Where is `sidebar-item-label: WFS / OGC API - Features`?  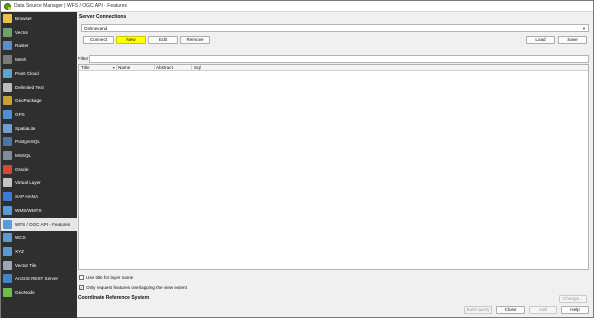 sidebar-item-label: WFS / OGC API - Features is located at coordinates (43, 224).